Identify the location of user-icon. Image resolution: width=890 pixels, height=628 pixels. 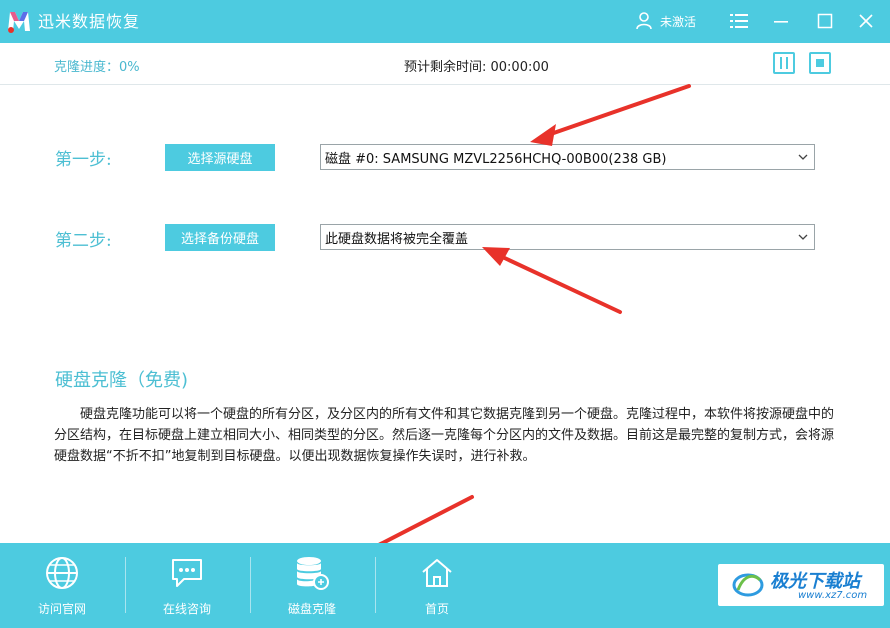
(644, 21).